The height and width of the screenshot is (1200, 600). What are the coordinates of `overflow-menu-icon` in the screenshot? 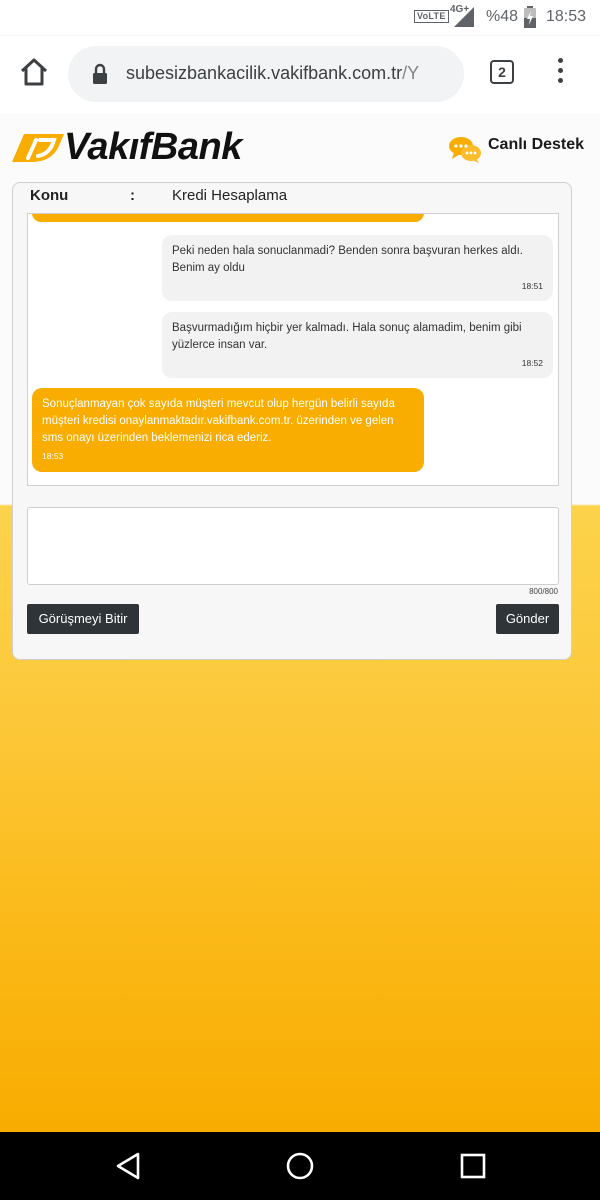 It's located at (560, 73).